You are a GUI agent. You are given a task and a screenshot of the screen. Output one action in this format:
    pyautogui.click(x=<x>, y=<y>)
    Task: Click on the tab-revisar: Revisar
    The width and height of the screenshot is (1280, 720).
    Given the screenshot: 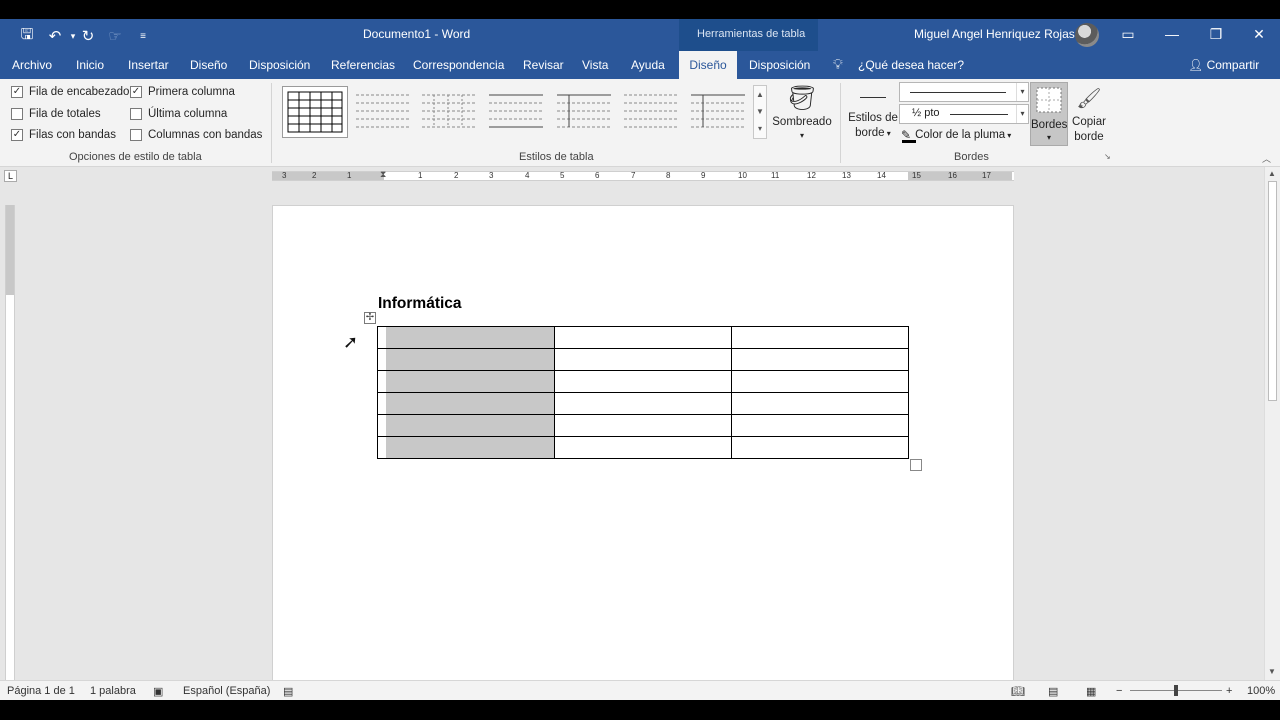 What is the action you would take?
    pyautogui.click(x=543, y=65)
    